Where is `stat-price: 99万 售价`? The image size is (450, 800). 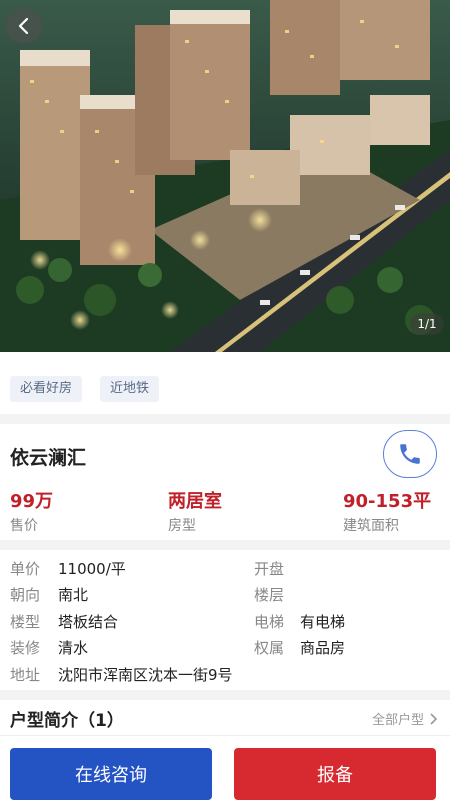
stat-price: 99万 售价 is located at coordinates (31, 511).